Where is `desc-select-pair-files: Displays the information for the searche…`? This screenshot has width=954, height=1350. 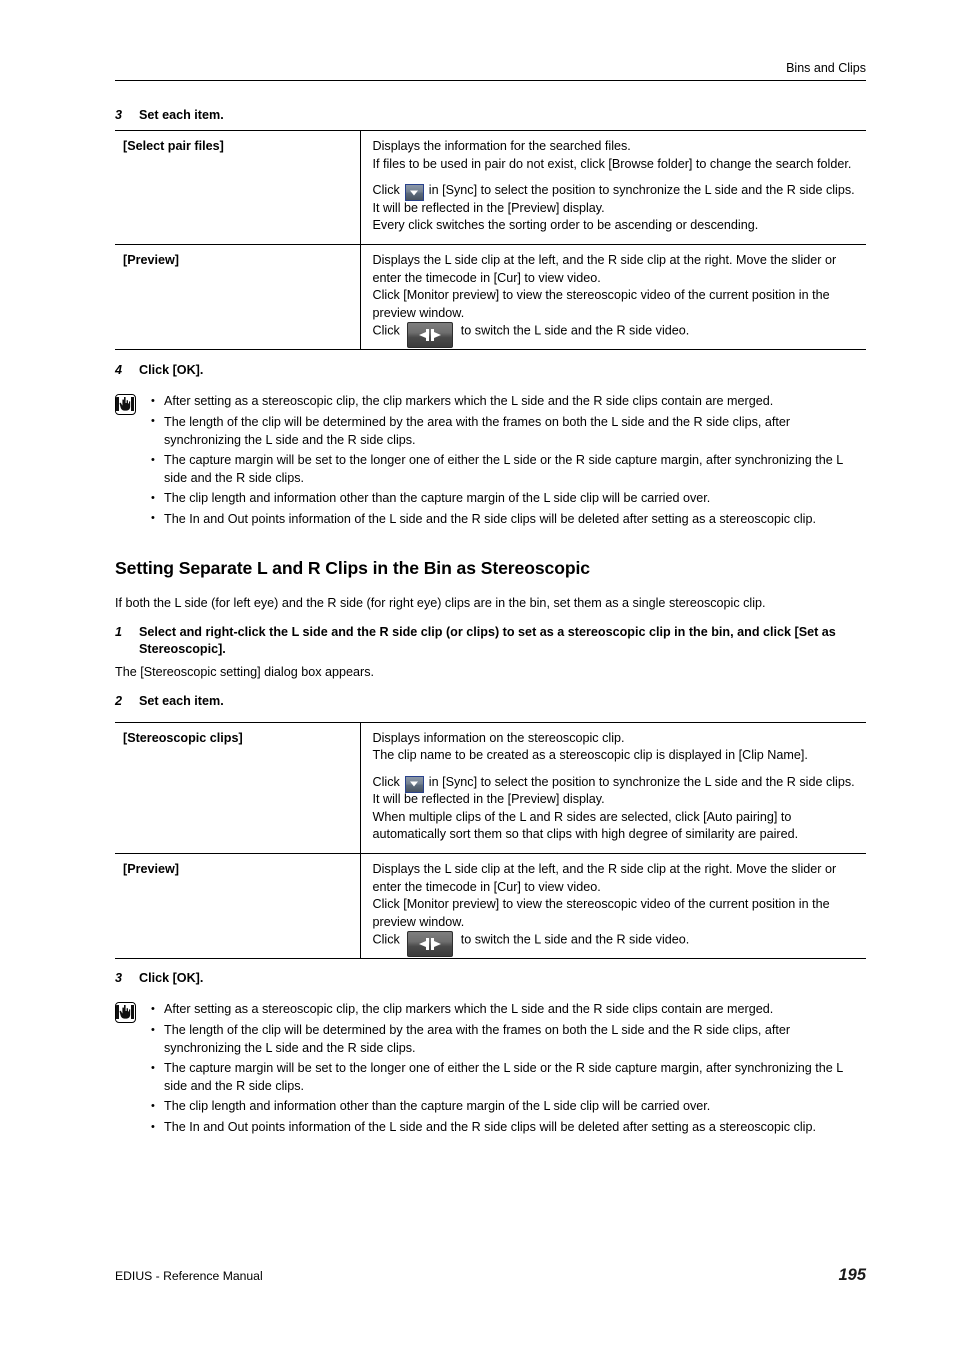
desc-select-pair-files: Displays the information for the searche… is located at coordinates (613, 188).